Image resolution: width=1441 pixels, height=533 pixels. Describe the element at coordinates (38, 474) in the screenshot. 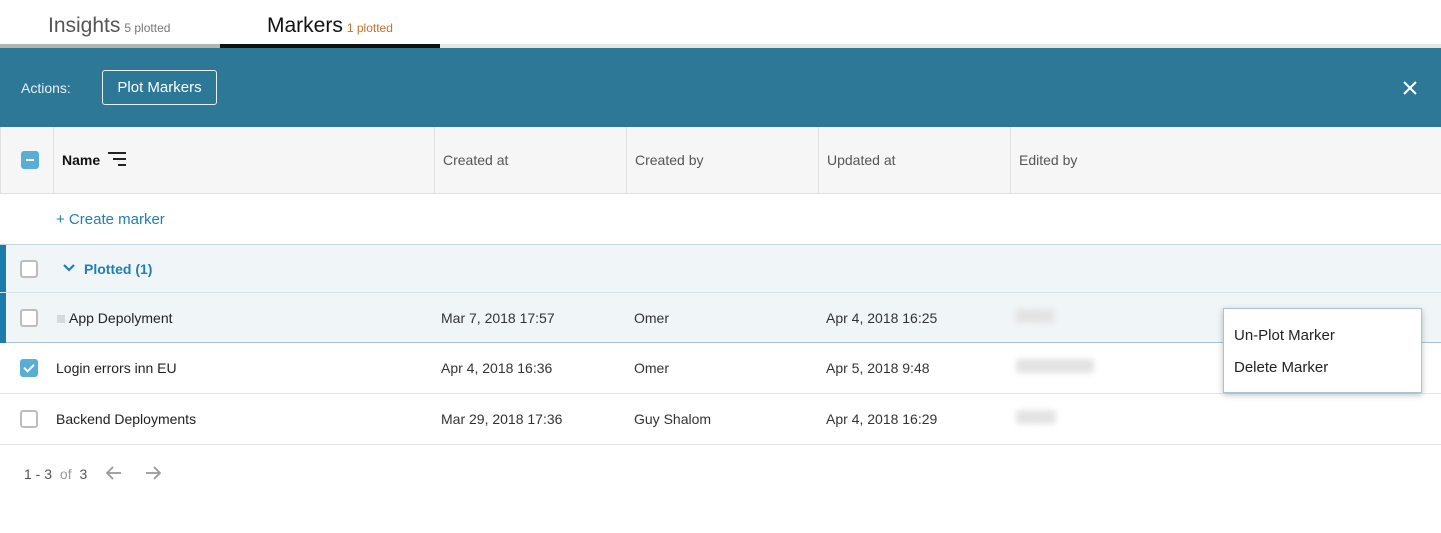

I see `pagination-range: 1 - 3` at that location.